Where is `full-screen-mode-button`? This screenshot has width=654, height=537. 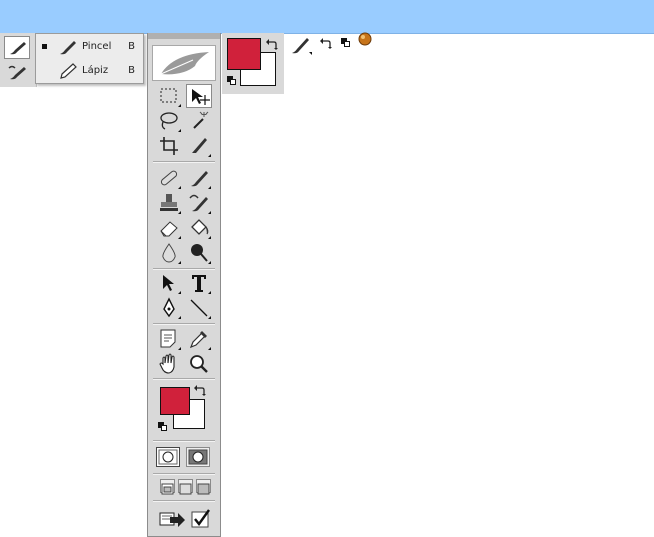 full-screen-mode-button is located at coordinates (203, 487).